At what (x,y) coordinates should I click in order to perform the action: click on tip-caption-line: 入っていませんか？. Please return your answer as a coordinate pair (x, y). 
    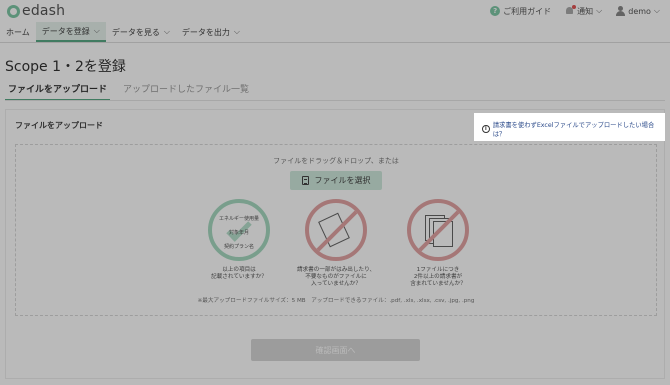
    Looking at the image, I should click on (336, 284).